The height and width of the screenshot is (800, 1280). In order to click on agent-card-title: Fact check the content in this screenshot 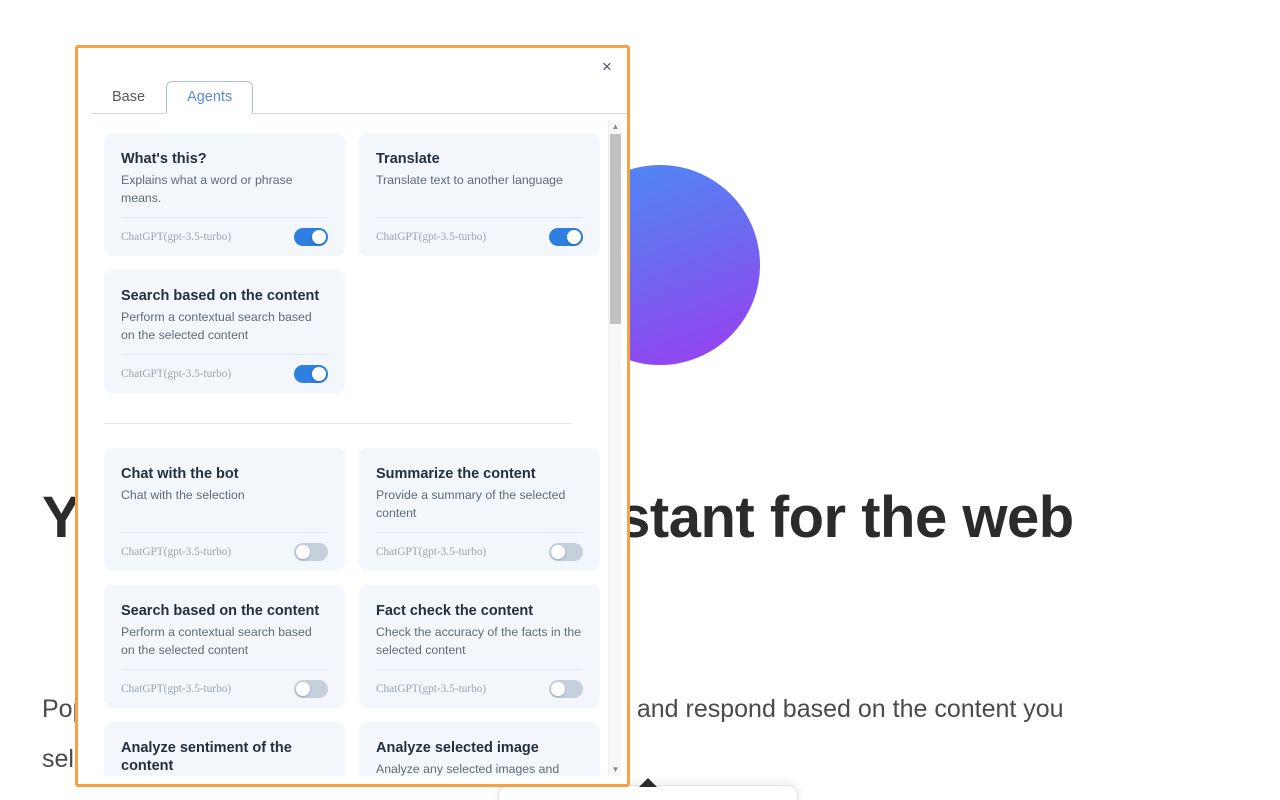, I will do `click(455, 611)`.